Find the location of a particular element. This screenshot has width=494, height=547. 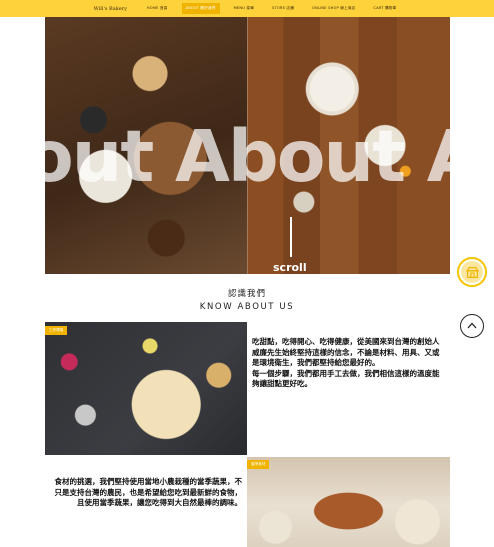

about-heading: 認識我們 KNOW ABOUT US is located at coordinates (247, 299).